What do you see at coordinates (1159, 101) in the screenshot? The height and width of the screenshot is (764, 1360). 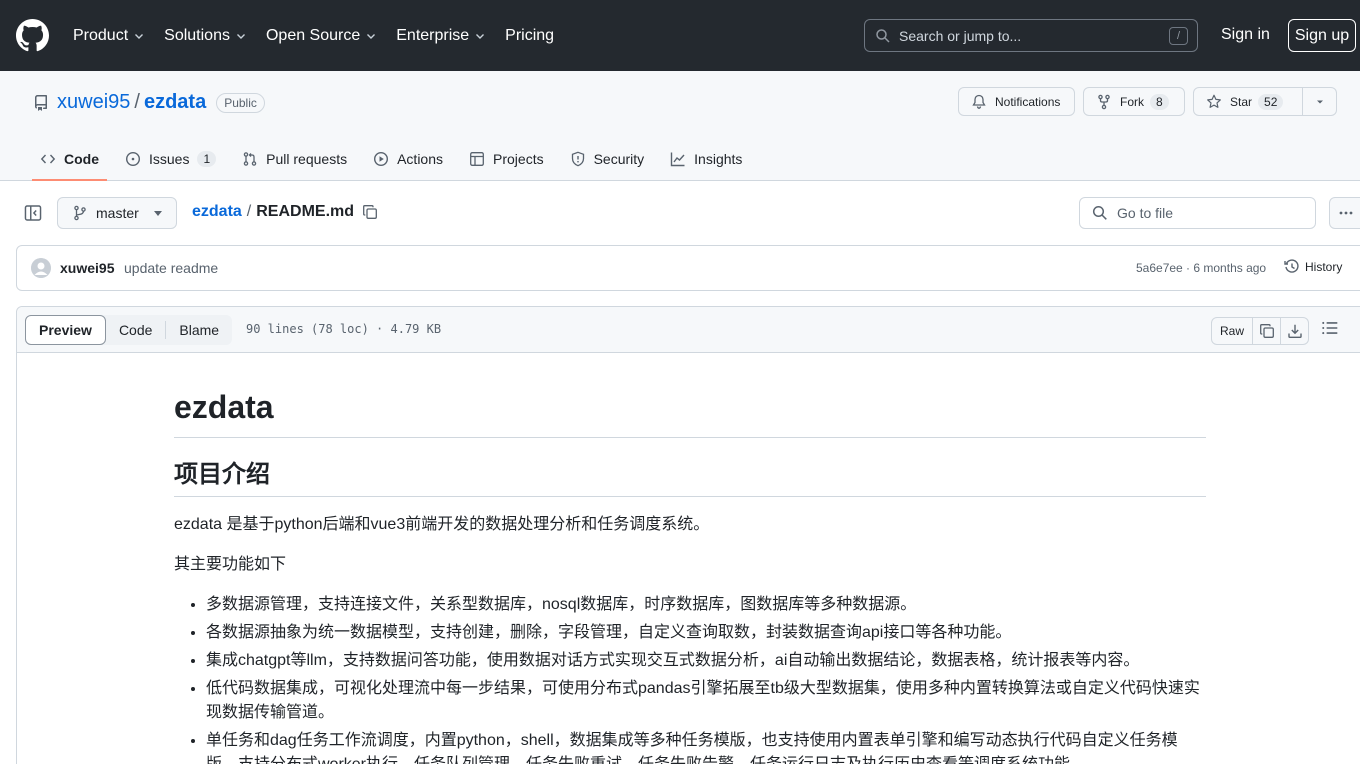 I see `fork-count: 8` at bounding box center [1159, 101].